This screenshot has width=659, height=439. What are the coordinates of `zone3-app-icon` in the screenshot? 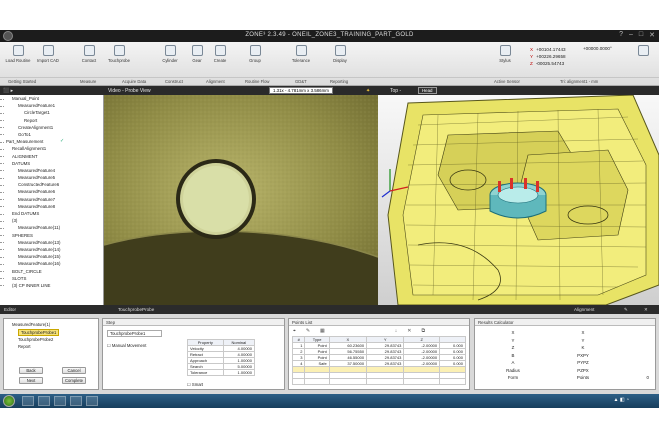 It's located at (92, 401).